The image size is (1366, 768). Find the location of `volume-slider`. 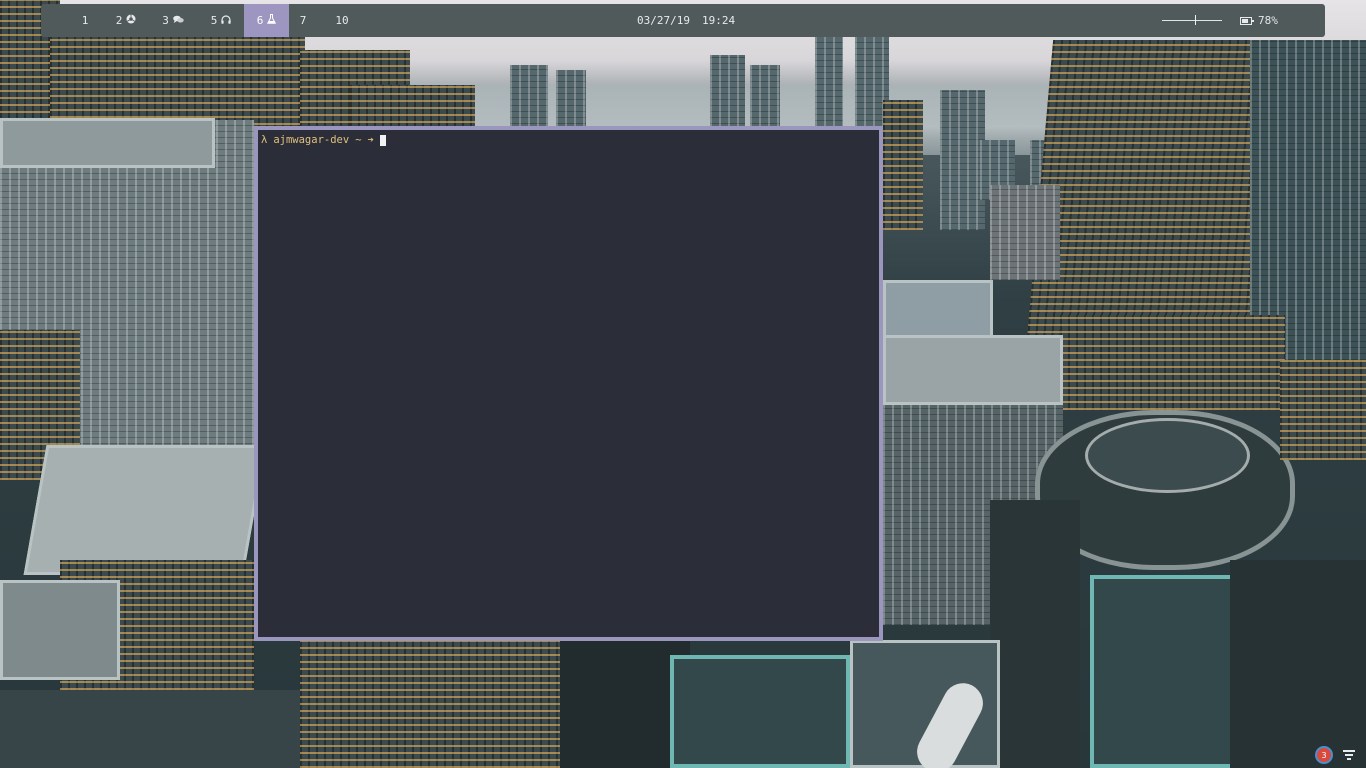

volume-slider is located at coordinates (1192, 20).